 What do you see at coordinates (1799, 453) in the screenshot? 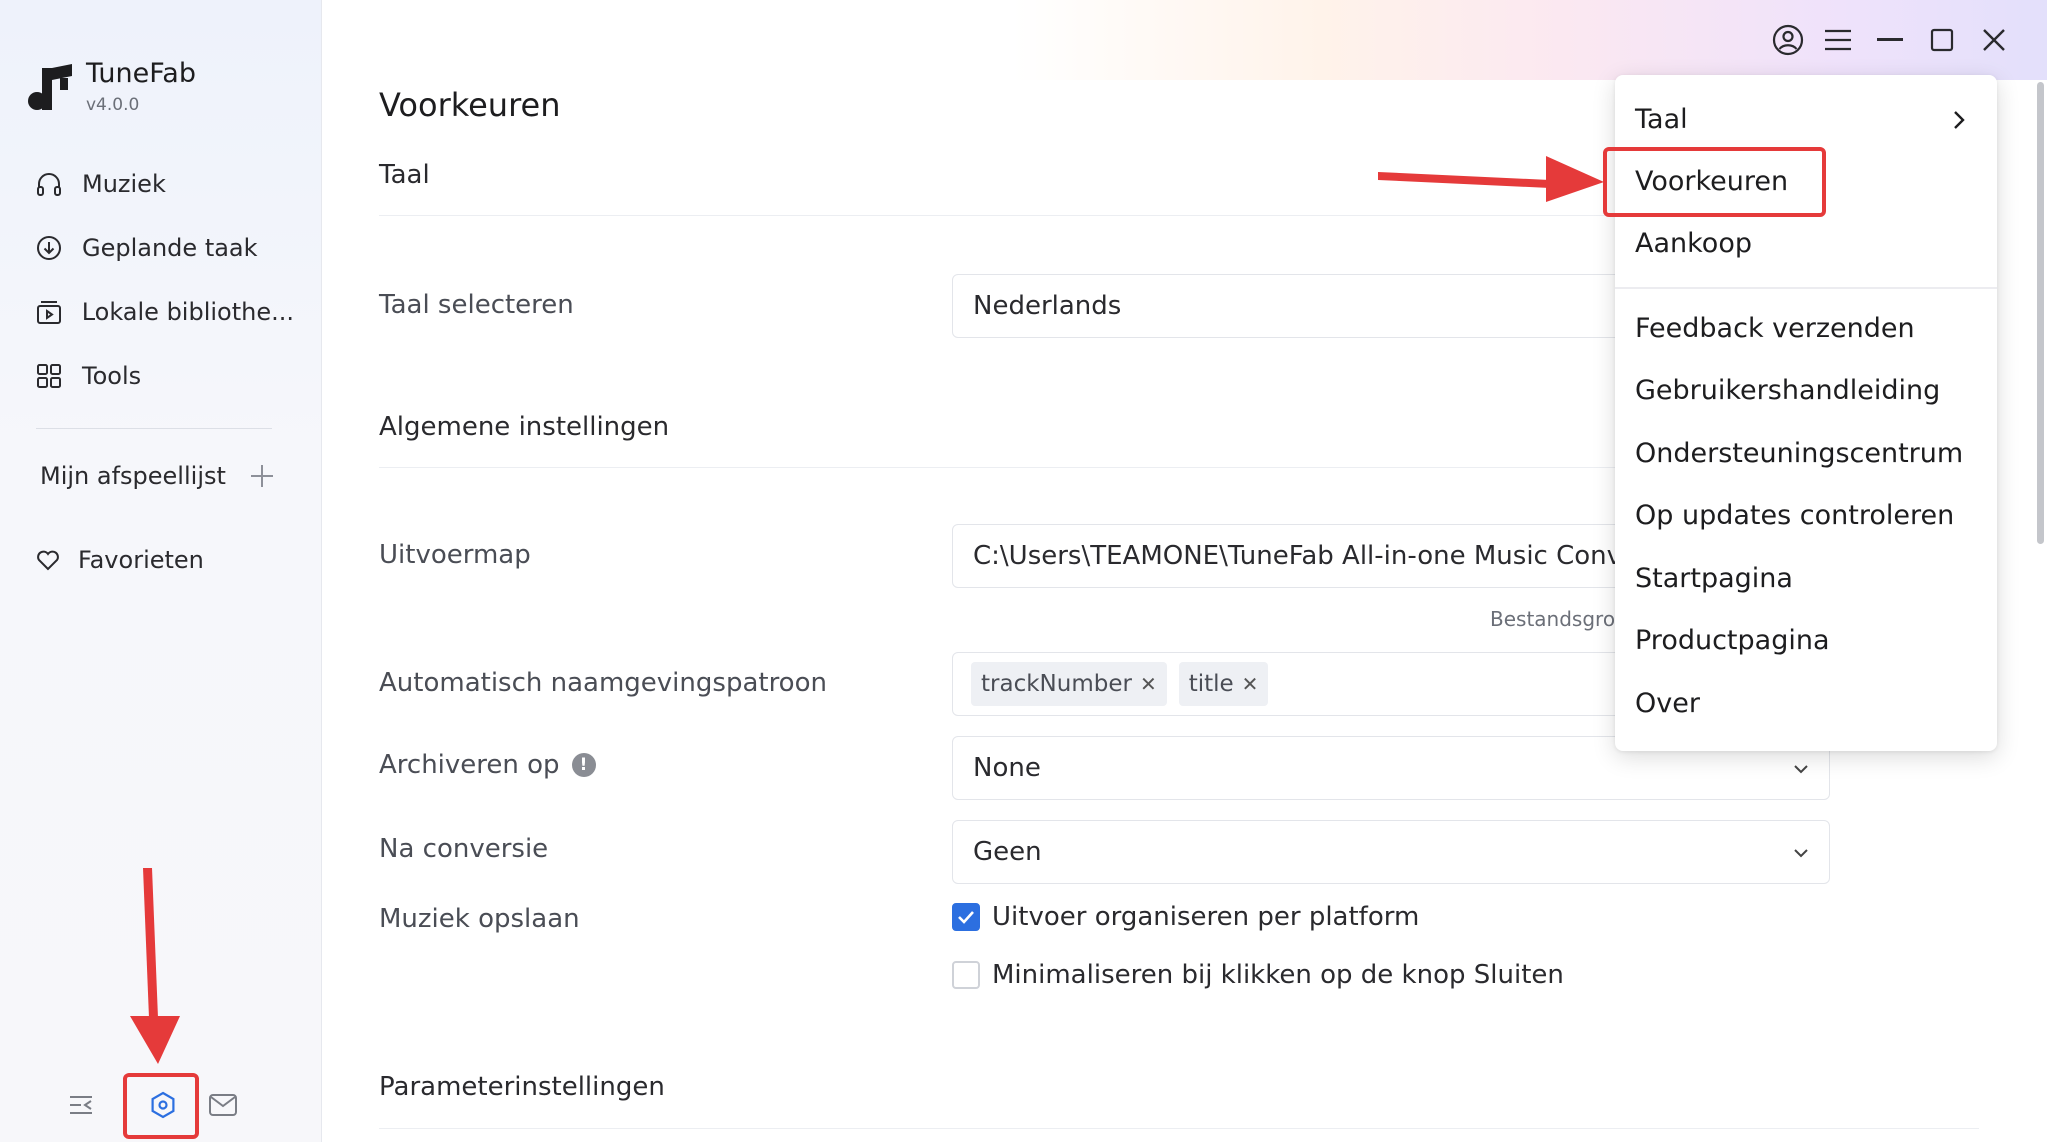
I see `menu-item-ondersteuningscentrum: Ondersteuningscentrum` at bounding box center [1799, 453].